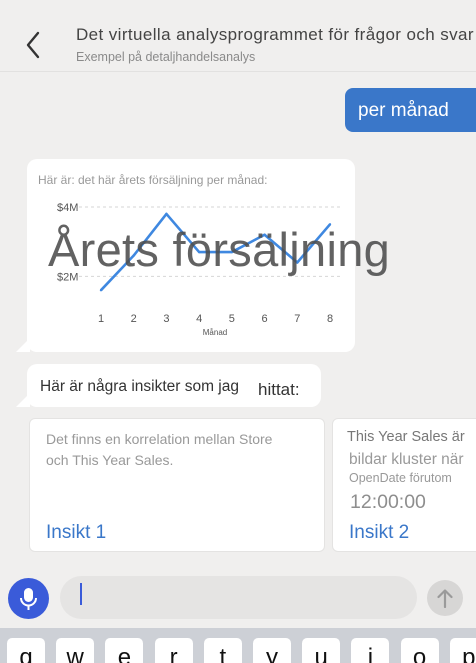 The height and width of the screenshot is (663, 476). I want to click on x-tick-label: 2, so click(134, 319).